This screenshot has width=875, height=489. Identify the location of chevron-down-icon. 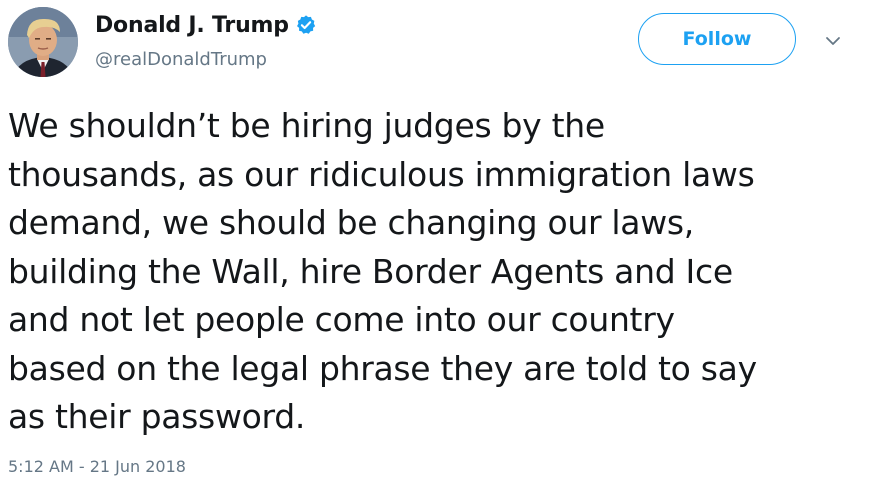
(833, 41).